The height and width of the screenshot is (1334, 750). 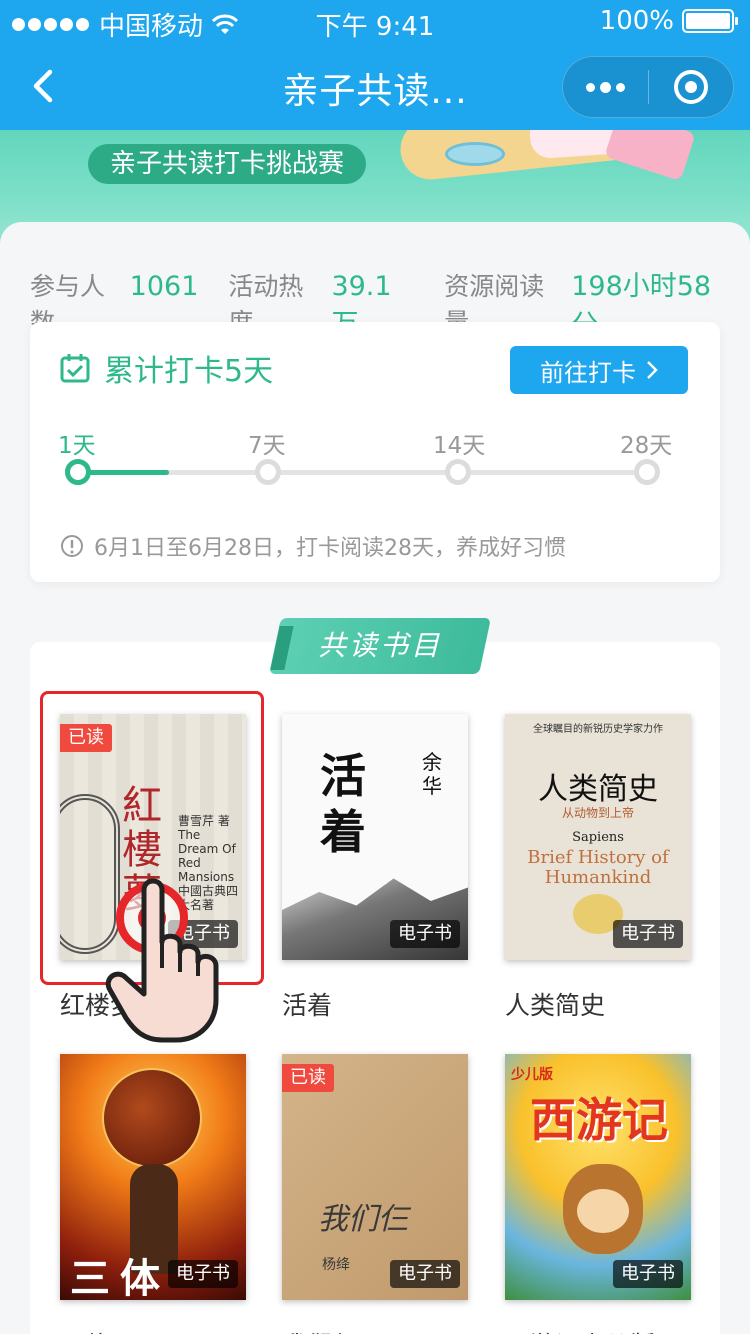 What do you see at coordinates (603, 1211) in the screenshot?
I see `cover-monkey-face` at bounding box center [603, 1211].